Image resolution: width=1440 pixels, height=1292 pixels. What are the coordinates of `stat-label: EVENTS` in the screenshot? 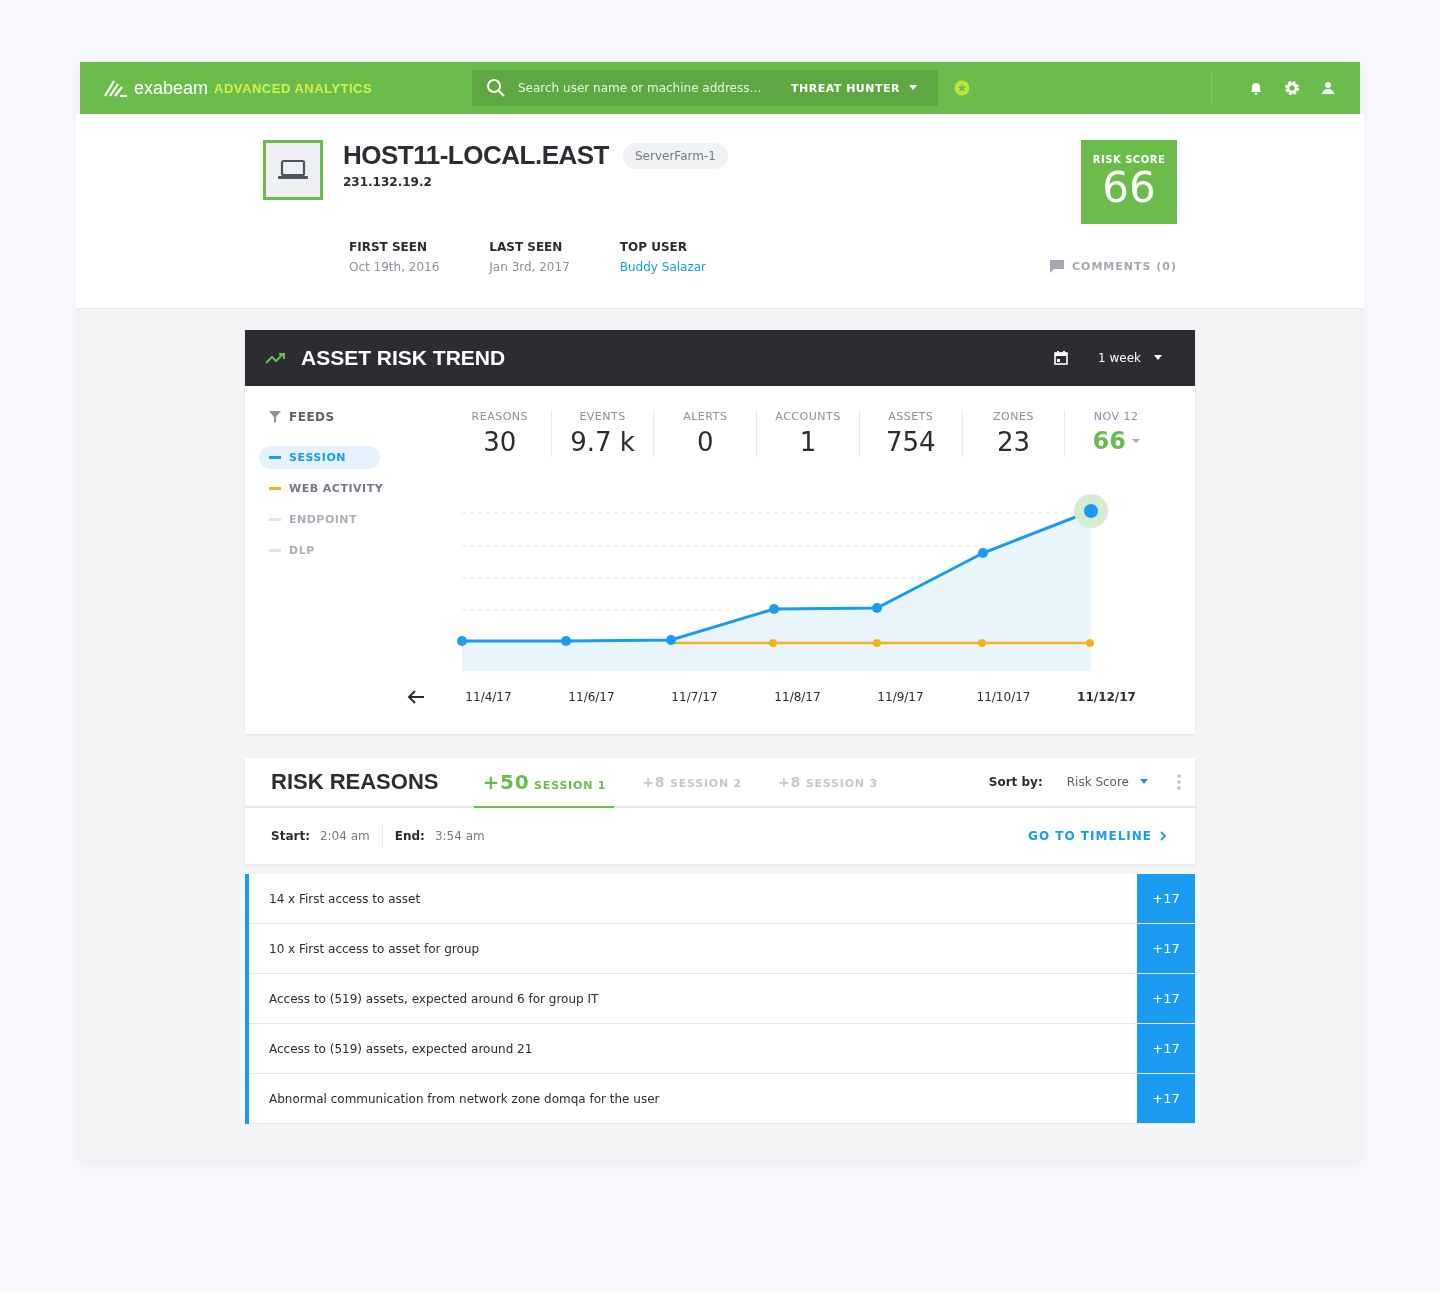 It's located at (602, 416).